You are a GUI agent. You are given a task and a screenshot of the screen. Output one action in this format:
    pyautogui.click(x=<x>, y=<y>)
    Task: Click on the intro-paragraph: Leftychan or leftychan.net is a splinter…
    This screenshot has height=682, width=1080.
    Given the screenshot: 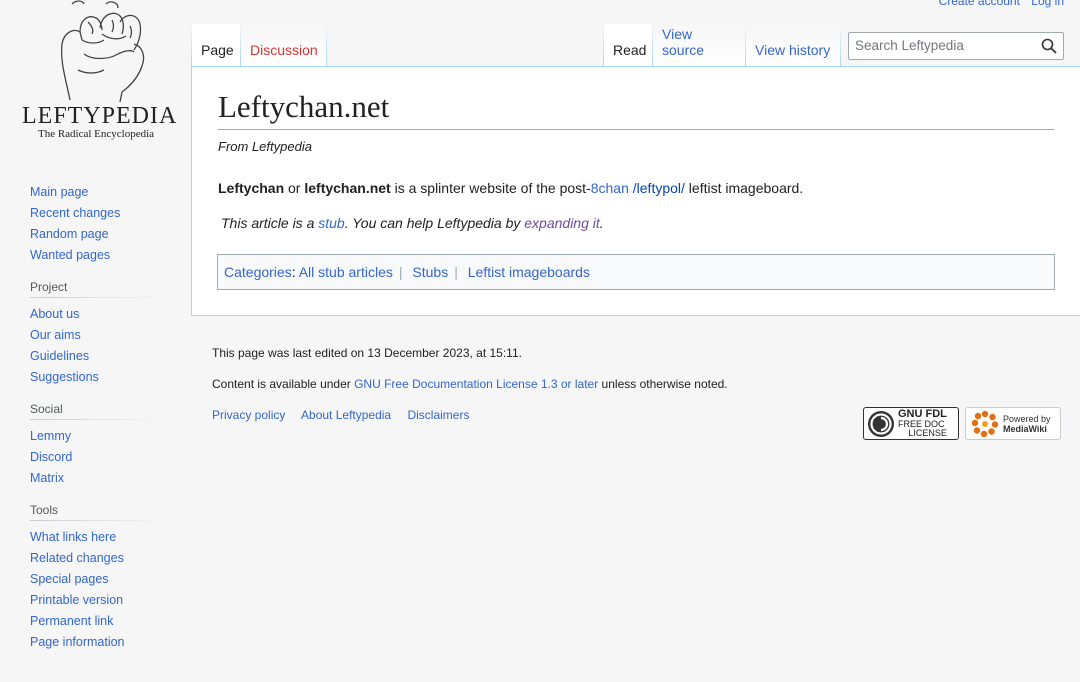 What is the action you would take?
    pyautogui.click(x=511, y=188)
    